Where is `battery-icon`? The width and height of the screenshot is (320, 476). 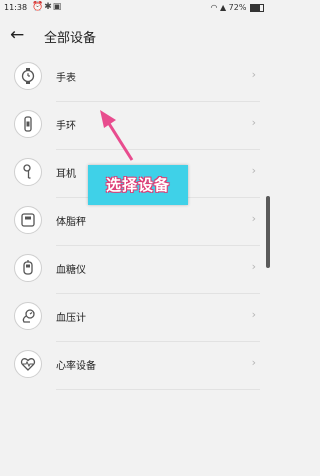
battery-icon is located at coordinates (257, 7).